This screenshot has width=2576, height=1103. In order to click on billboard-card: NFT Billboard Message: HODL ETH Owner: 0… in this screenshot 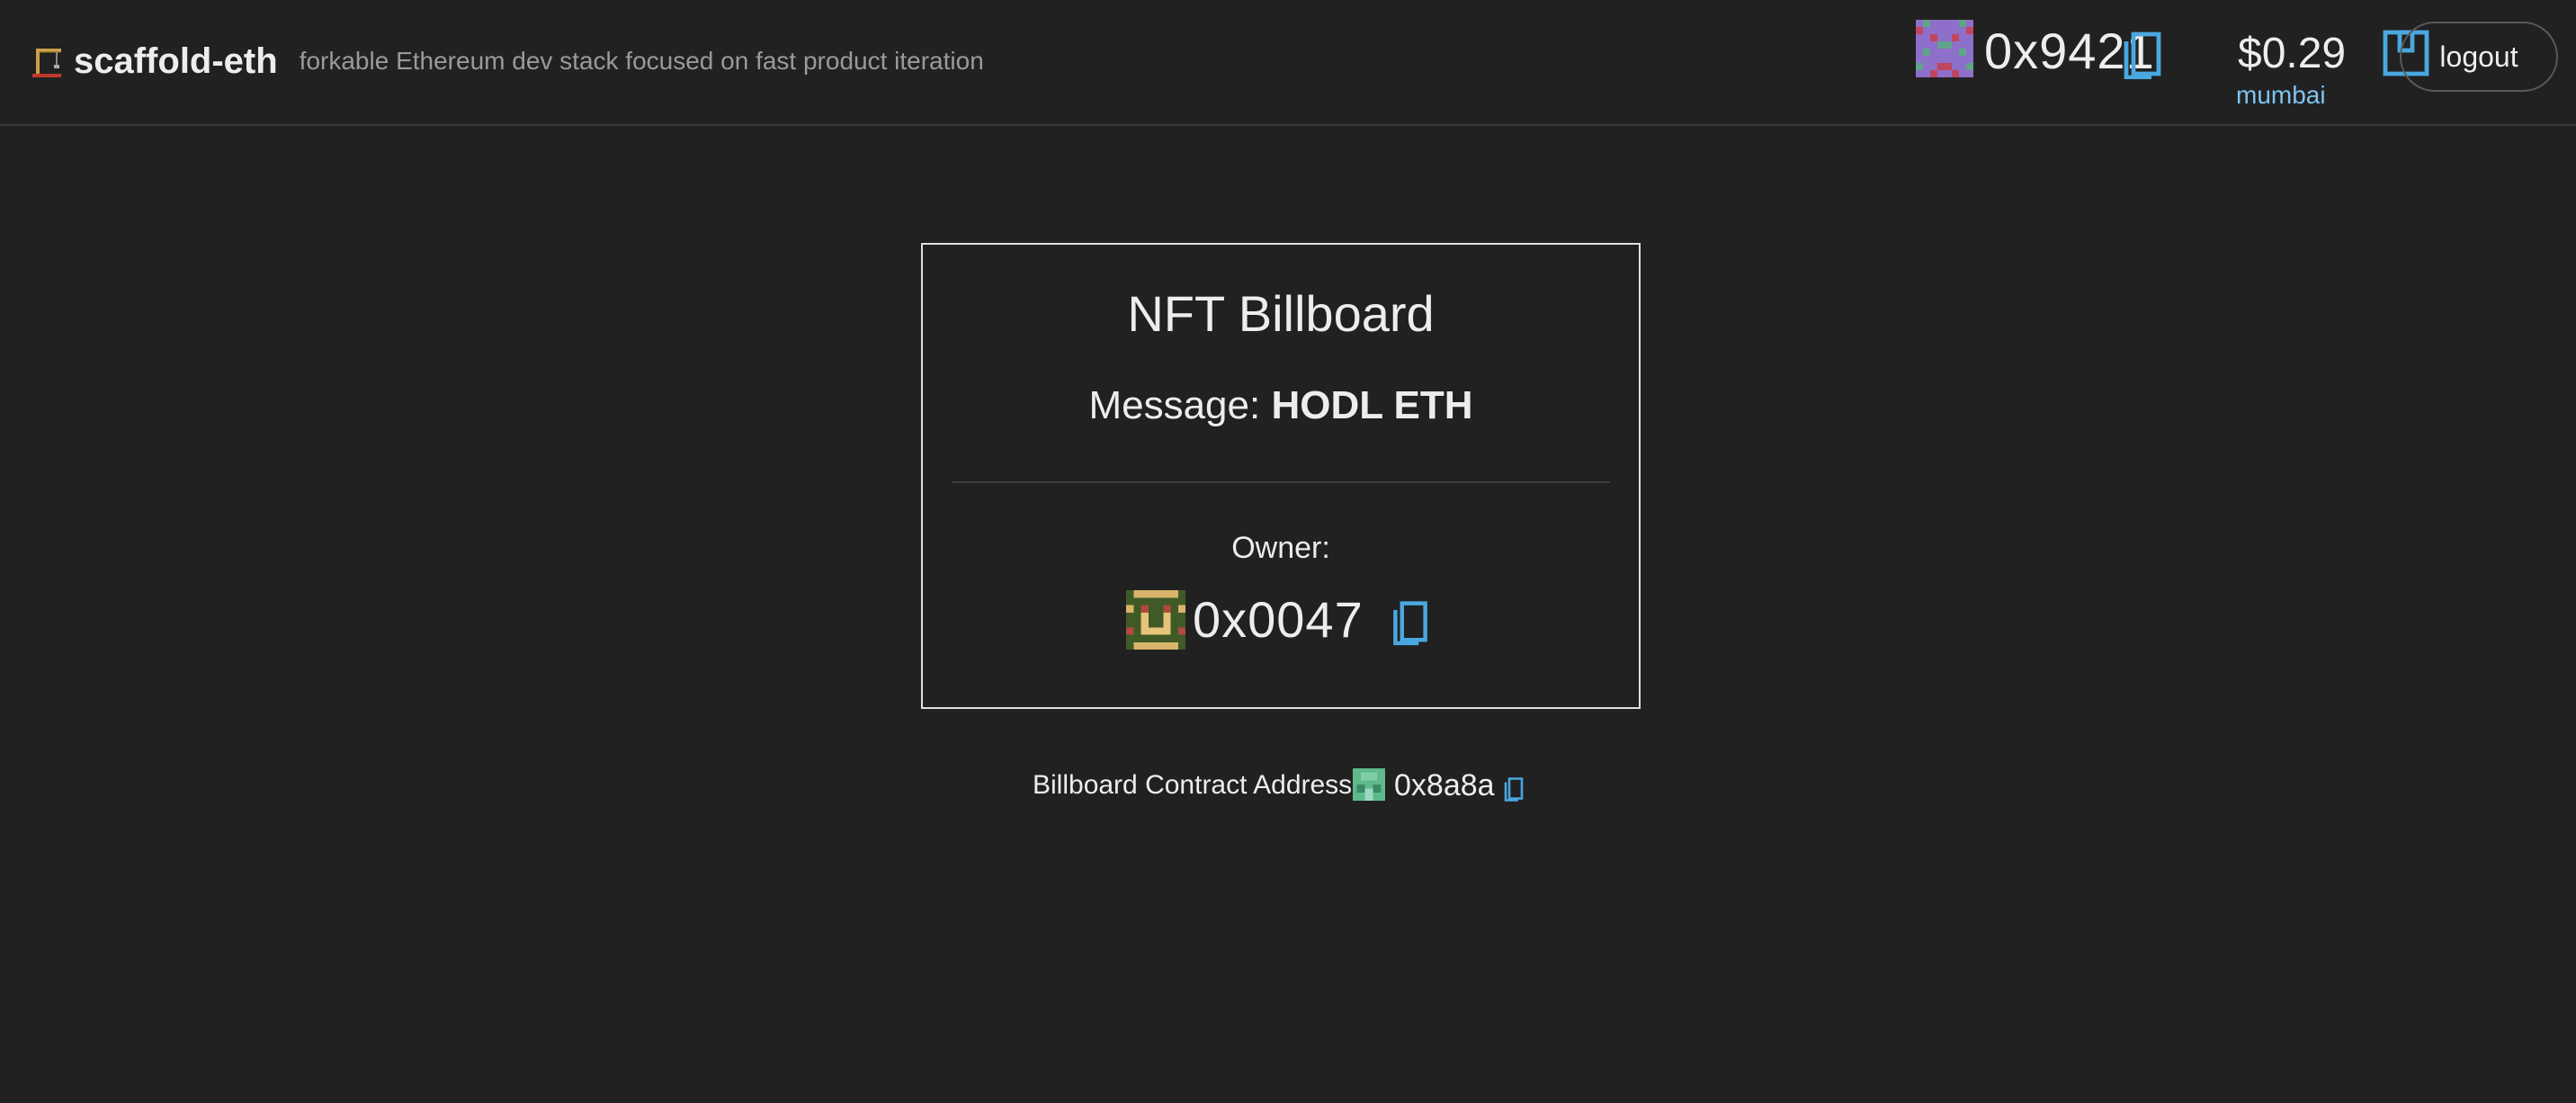, I will do `click(1281, 476)`.